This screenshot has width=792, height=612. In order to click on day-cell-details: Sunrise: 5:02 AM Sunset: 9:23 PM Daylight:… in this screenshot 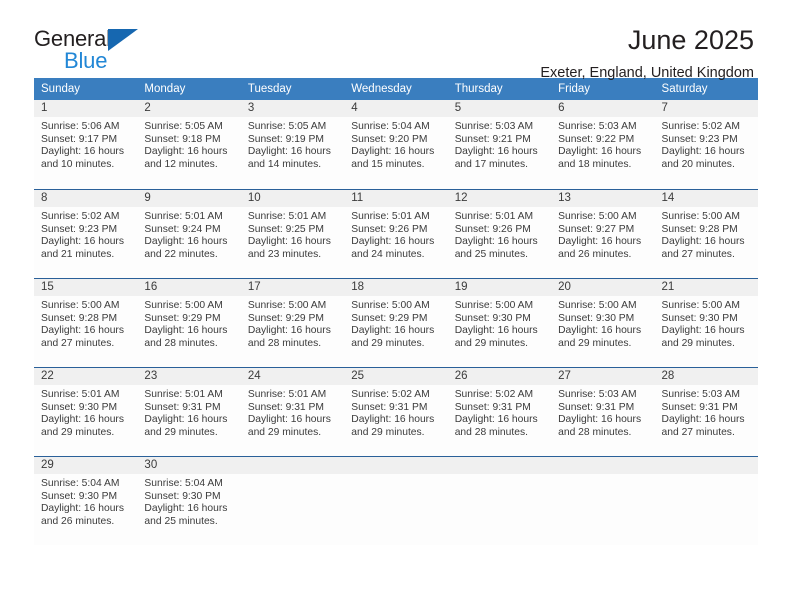, I will do `click(85, 234)`.